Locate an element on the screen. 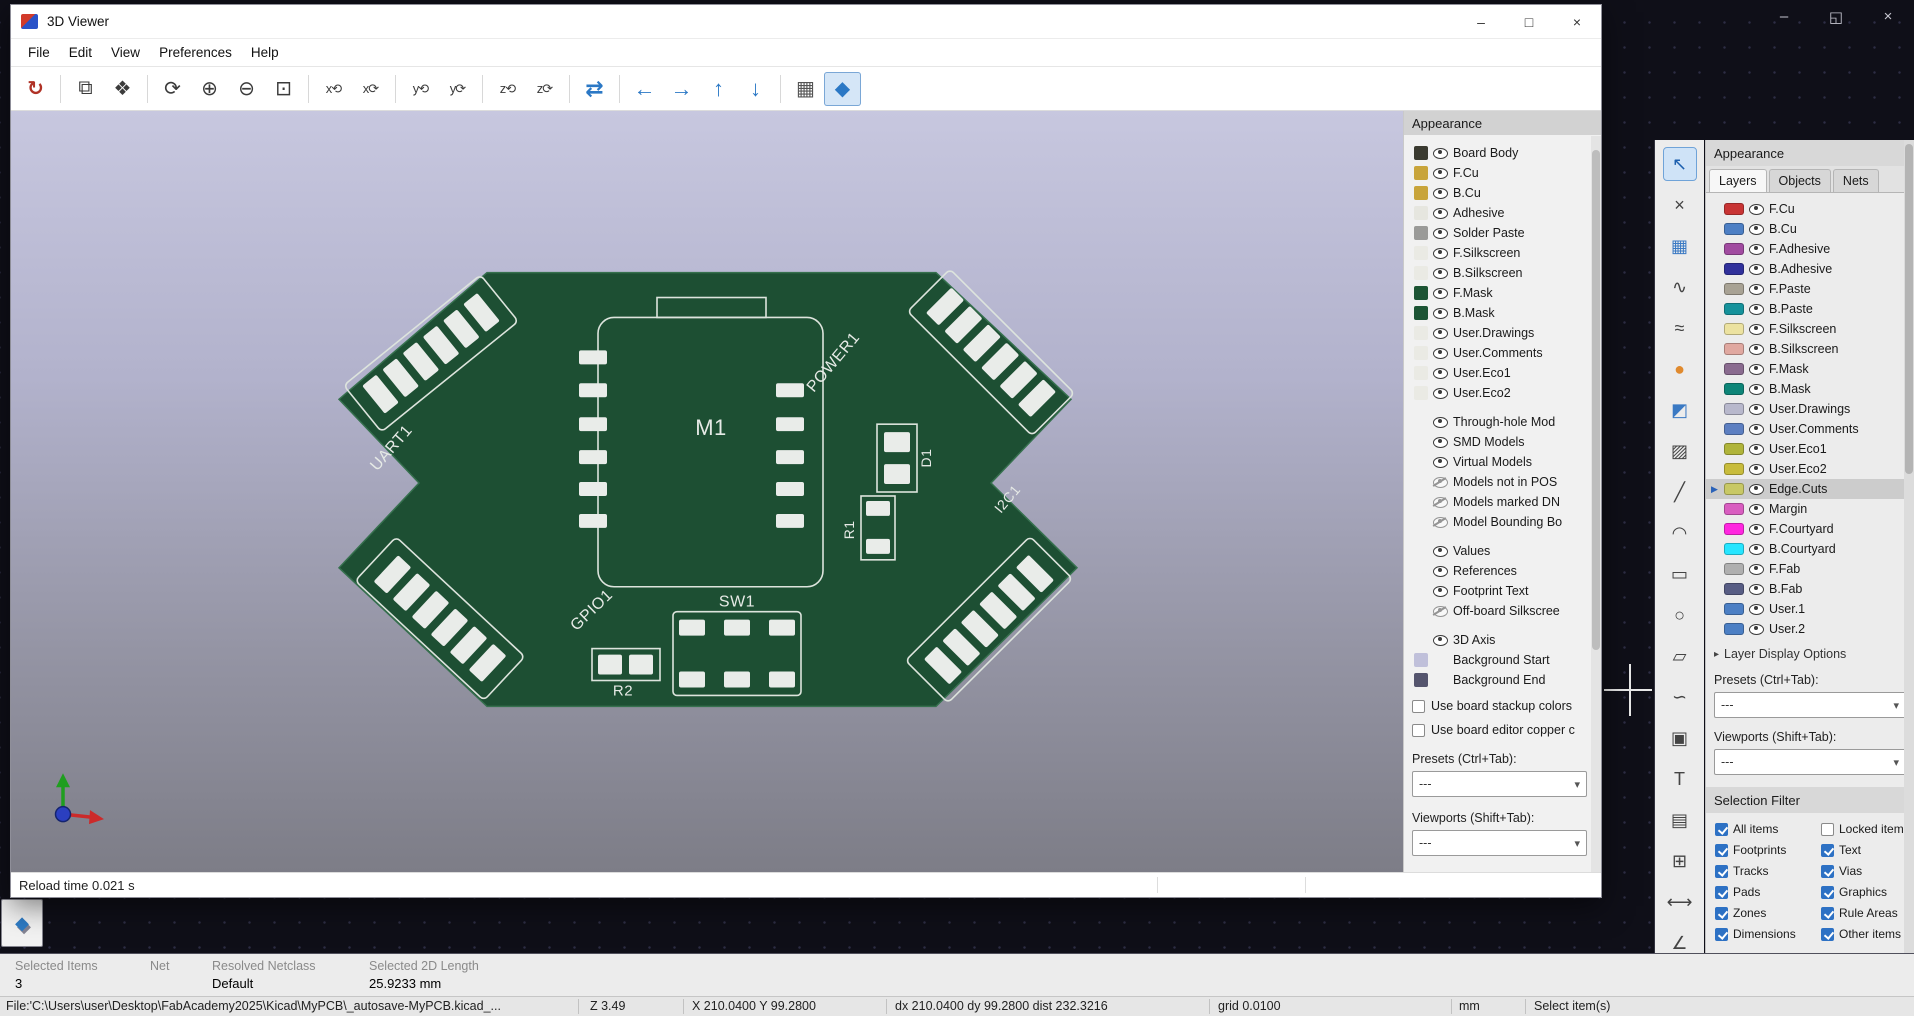 This screenshot has height=1016, width=1914. appearance-row: B.Mask is located at coordinates (1502, 313).